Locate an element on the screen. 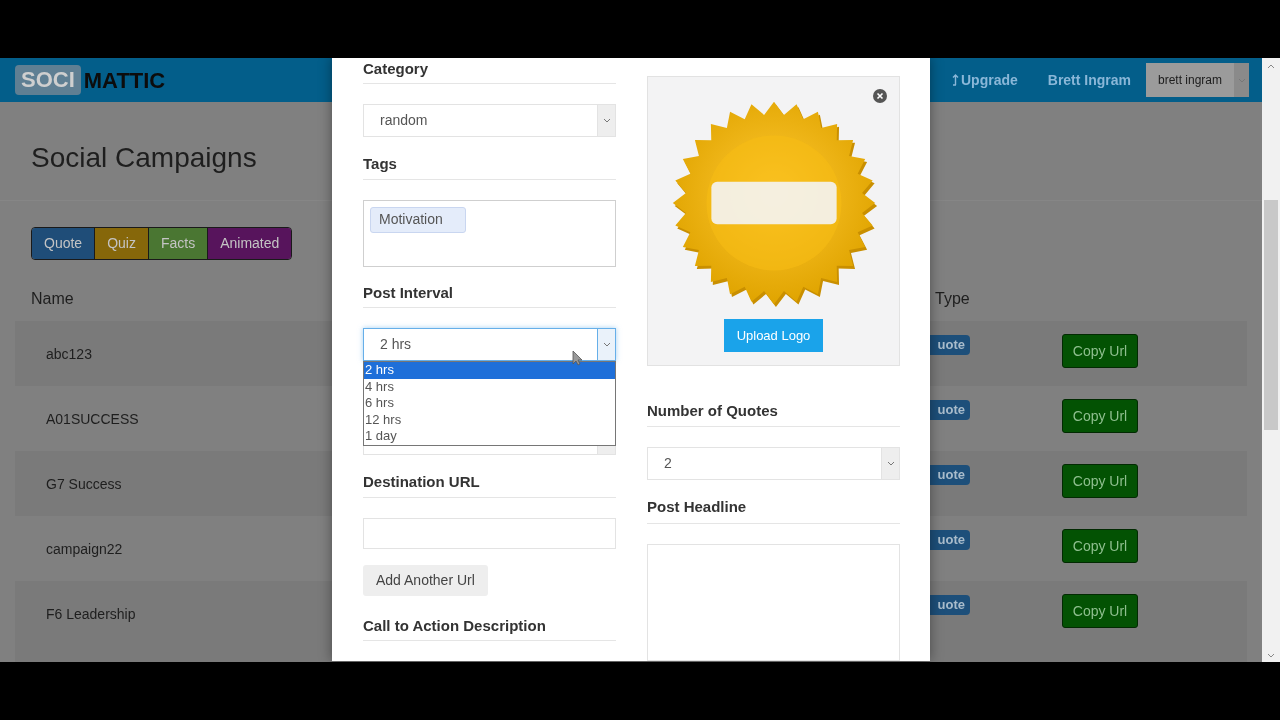  dropdown-option: 4 hrs is located at coordinates (489, 387).